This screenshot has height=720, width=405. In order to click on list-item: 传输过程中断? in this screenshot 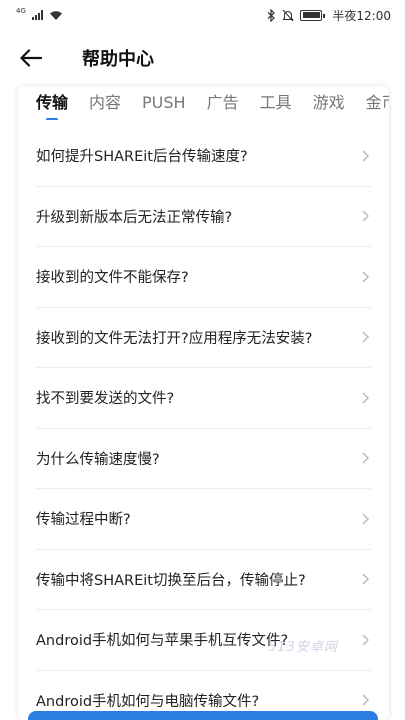, I will do `click(203, 519)`.